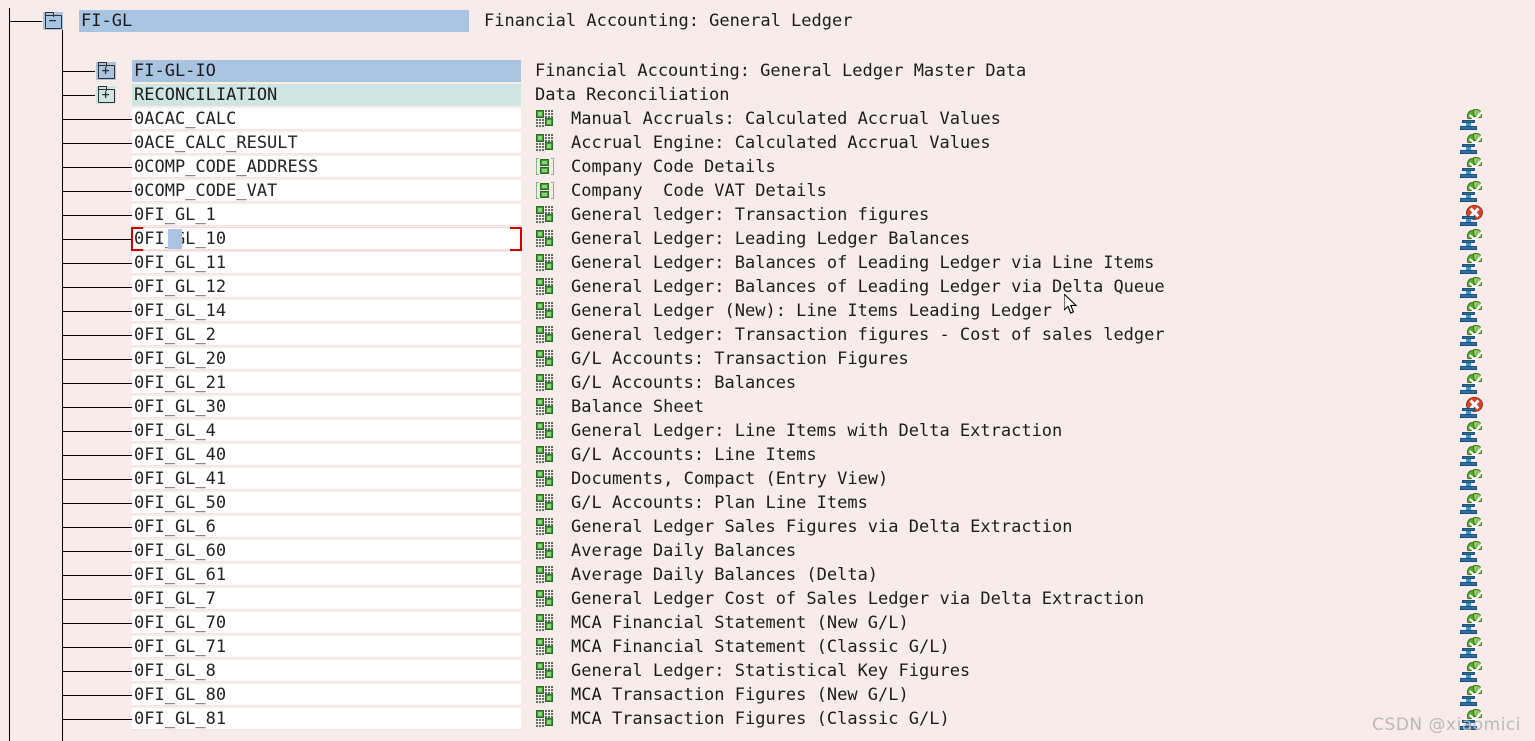  Describe the element at coordinates (326, 527) in the screenshot. I see `tree-node-name: 0FI_GL_6` at that location.